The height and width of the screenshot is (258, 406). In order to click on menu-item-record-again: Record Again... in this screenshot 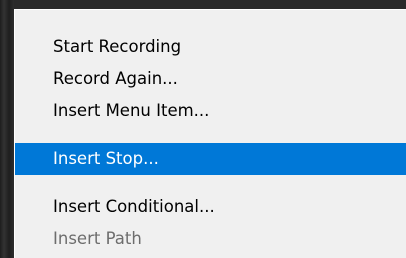, I will do `click(210, 79)`.